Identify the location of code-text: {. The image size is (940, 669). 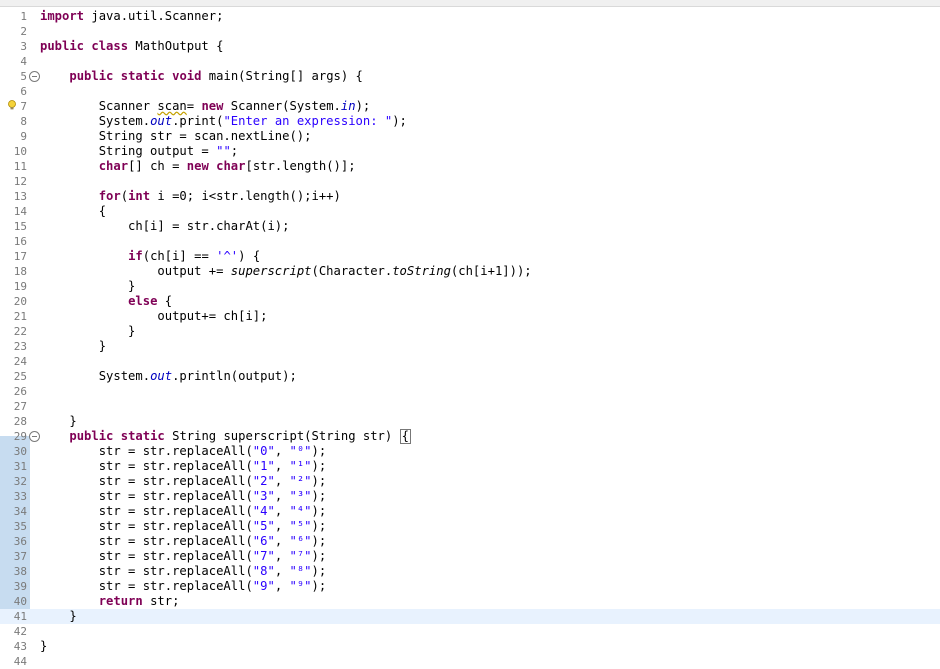
(73, 211).